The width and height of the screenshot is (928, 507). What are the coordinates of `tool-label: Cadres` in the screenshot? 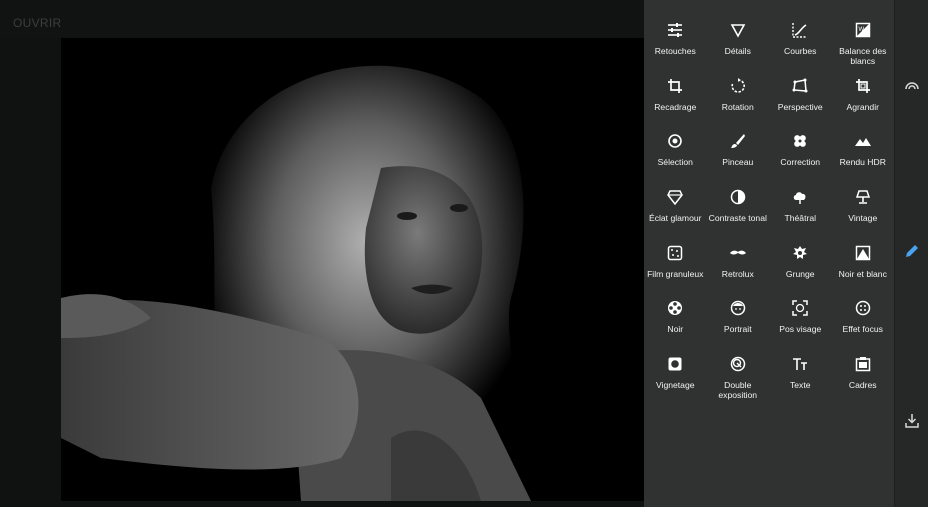 It's located at (862, 385).